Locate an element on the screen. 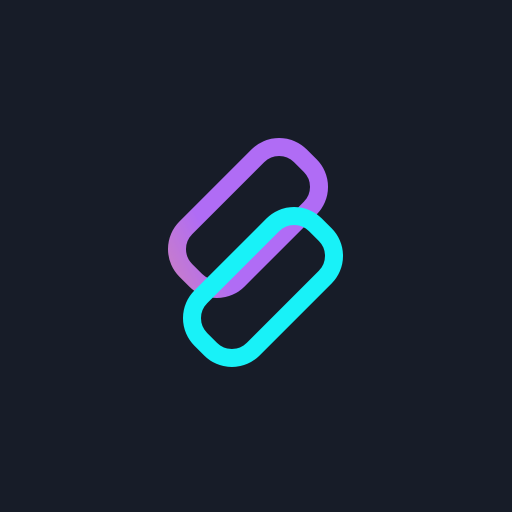 The width and height of the screenshot is (512, 512). front-link-ring is located at coordinates (263, 287).